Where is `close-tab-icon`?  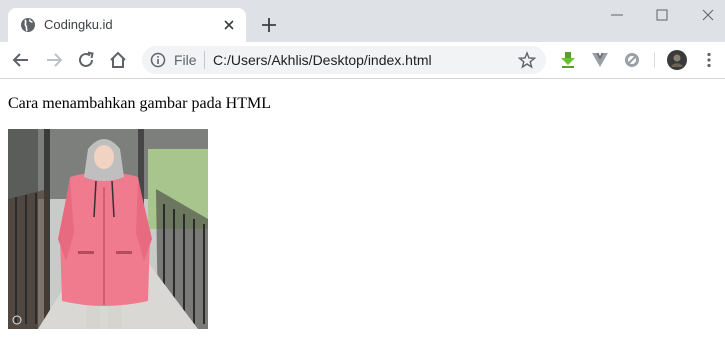
close-tab-icon is located at coordinates (229, 25).